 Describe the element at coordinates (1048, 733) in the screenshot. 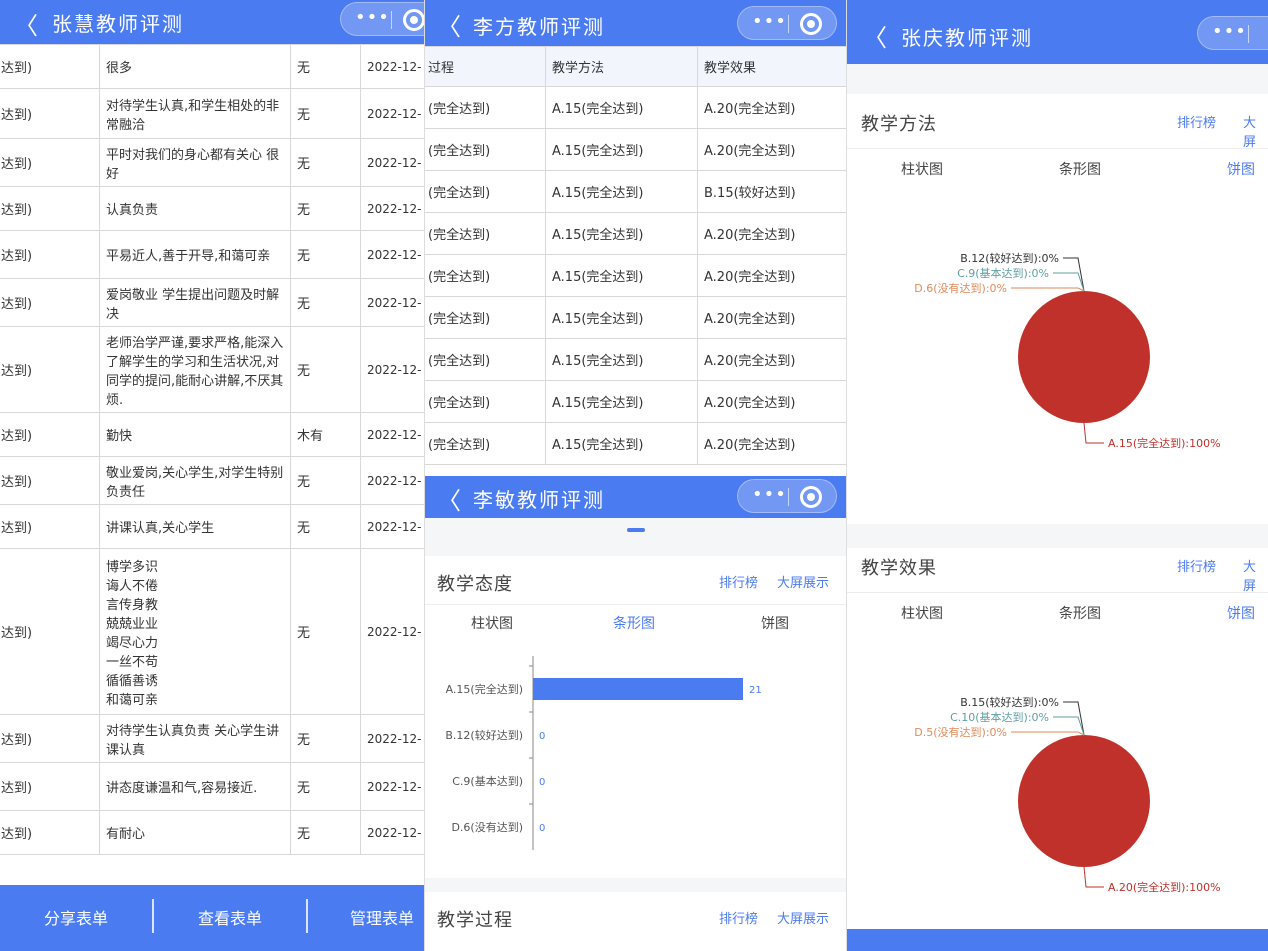

I see `leader-line` at that location.